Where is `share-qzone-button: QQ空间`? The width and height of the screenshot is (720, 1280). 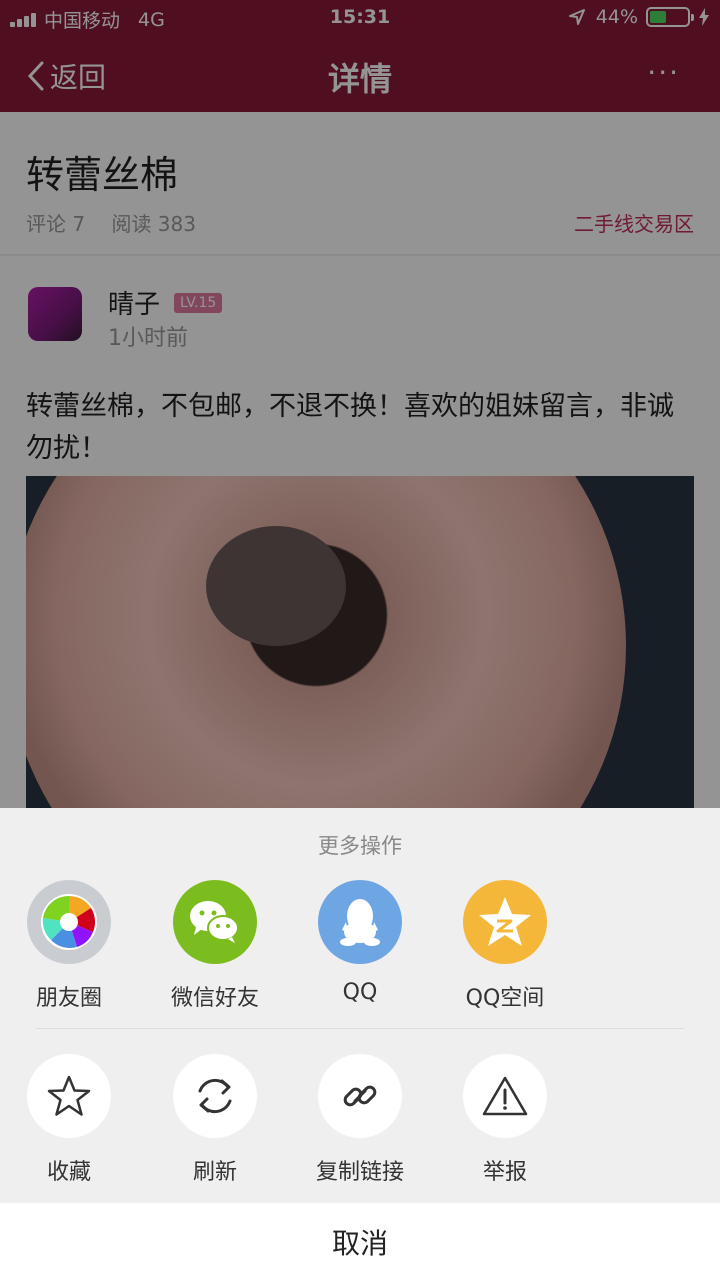
share-qzone-button: QQ空间 is located at coordinates (505, 946).